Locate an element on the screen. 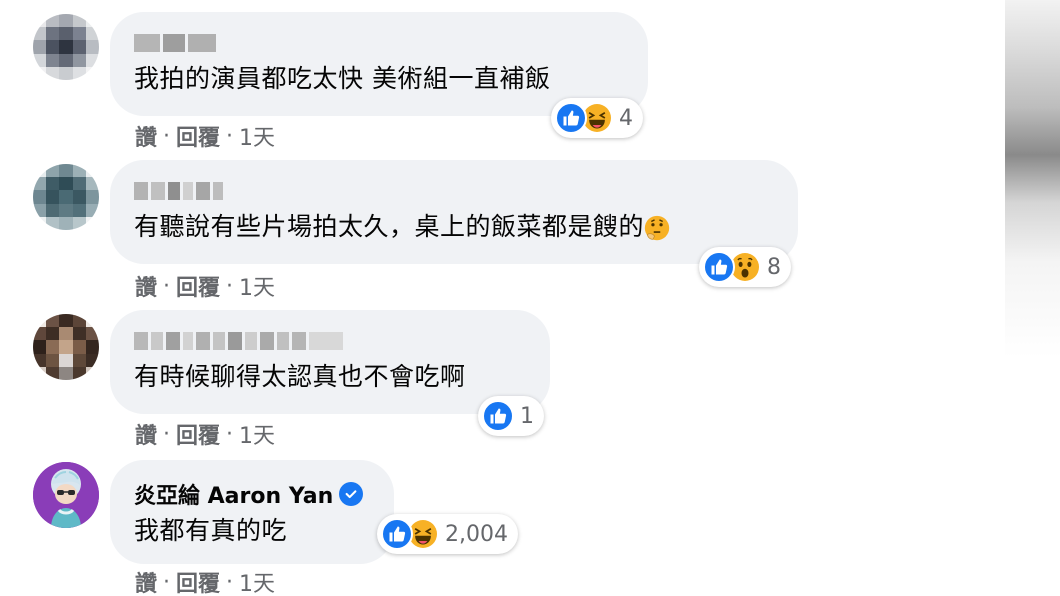 The image size is (1060, 596). reaction-count: 4 is located at coordinates (626, 118).